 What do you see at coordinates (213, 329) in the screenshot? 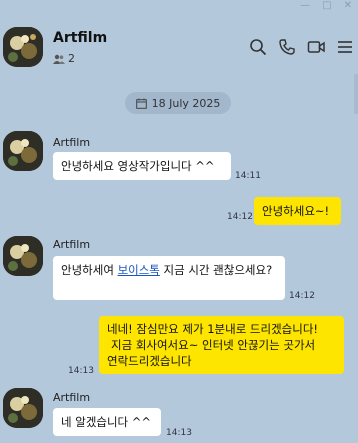
I see `message-line: 네네! 잠심만요 제가 1분내로 드리겠습니다!` at bounding box center [213, 329].